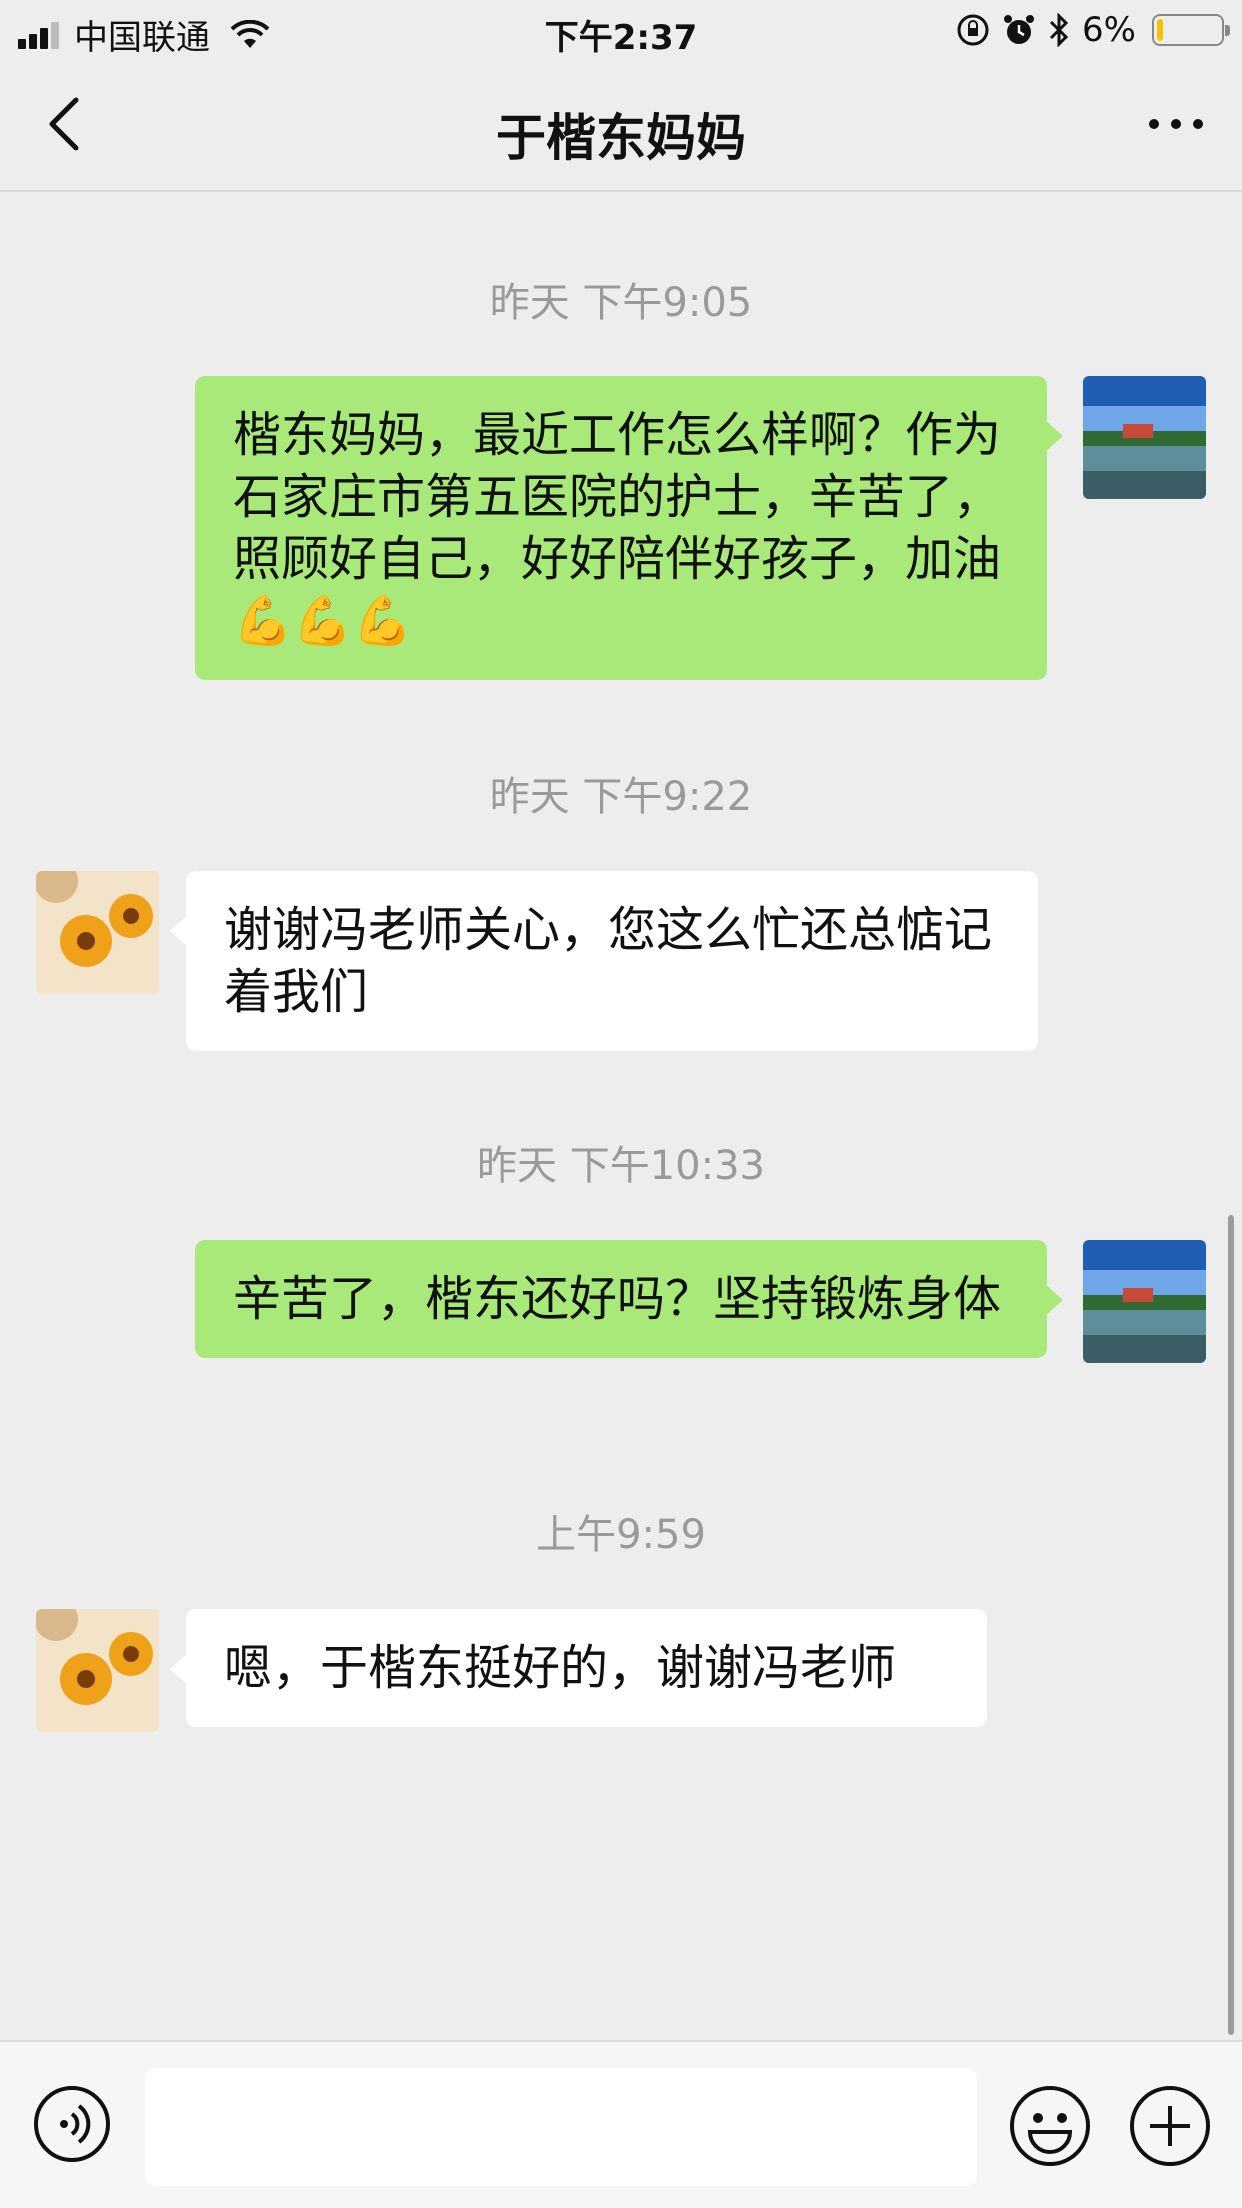 Image resolution: width=1242 pixels, height=2208 pixels. I want to click on rotation-lock-icon, so click(973, 30).